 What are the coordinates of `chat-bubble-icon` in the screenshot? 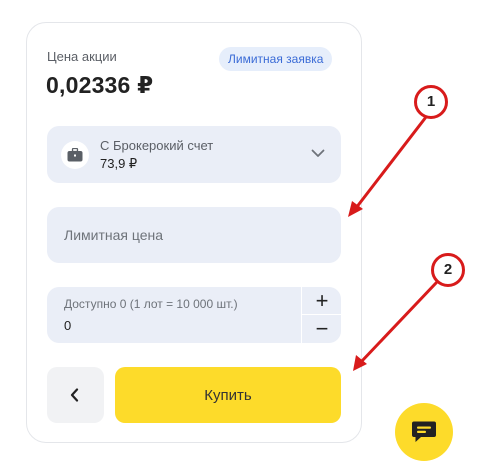 It's located at (424, 431).